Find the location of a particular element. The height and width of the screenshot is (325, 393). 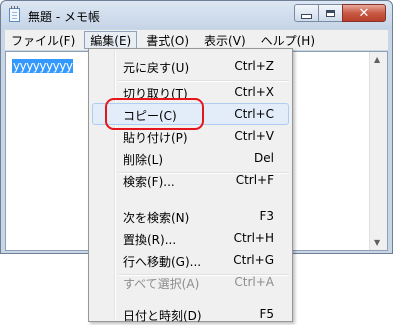

menu-bar: ファイル(F) 編集(E) 書式(O) 表示(V) ヘルプ(H) is located at coordinates (196, 40).